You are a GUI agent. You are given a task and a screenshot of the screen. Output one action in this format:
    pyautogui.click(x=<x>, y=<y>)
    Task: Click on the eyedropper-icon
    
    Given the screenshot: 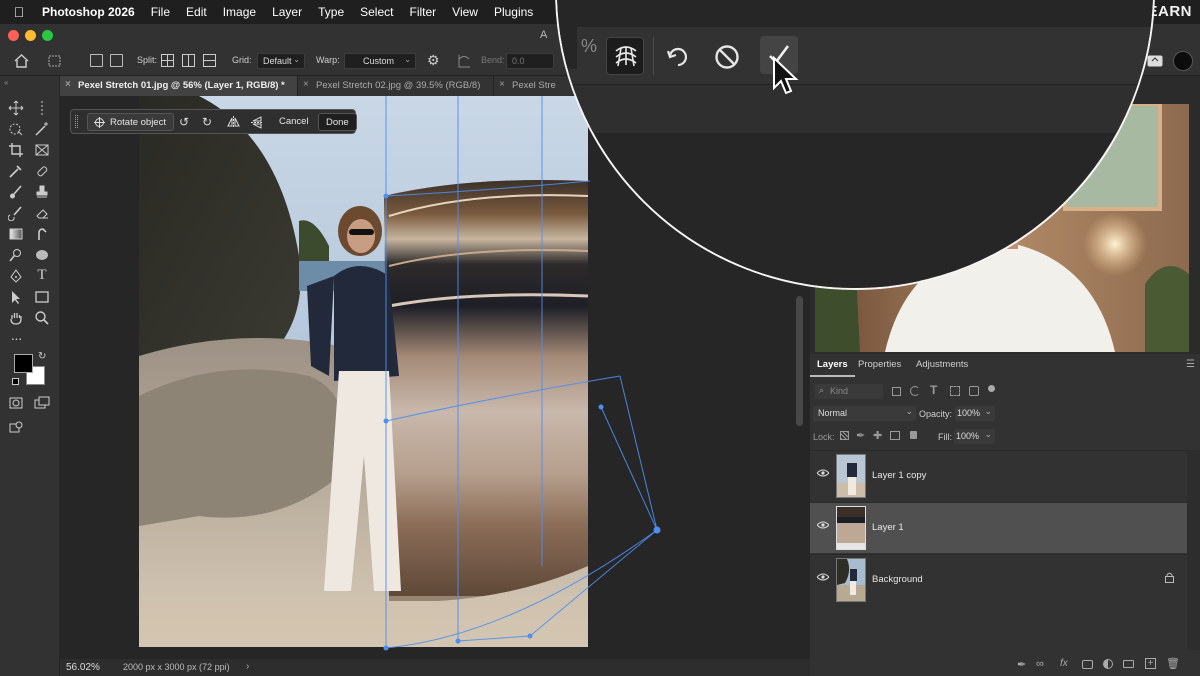 What is the action you would take?
    pyautogui.click(x=16, y=171)
    